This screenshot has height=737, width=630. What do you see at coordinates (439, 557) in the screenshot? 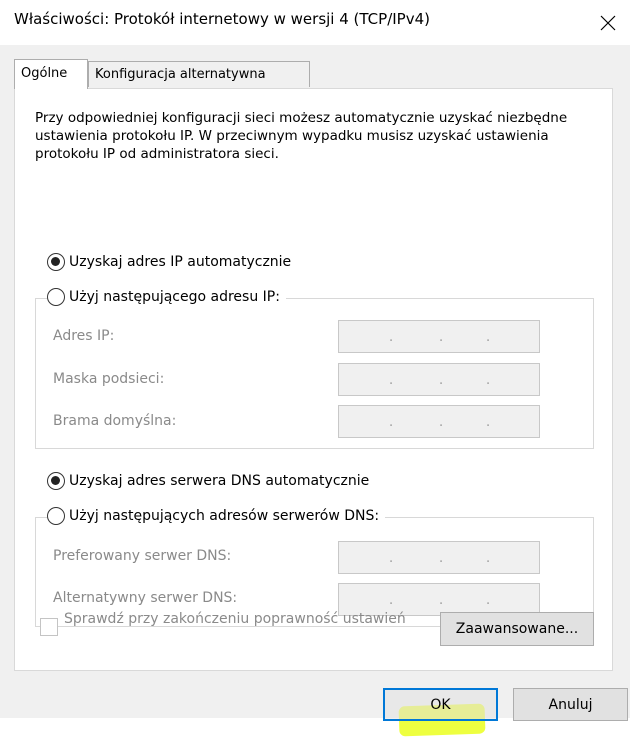
I see `preferred-dns-input: . . .` at bounding box center [439, 557].